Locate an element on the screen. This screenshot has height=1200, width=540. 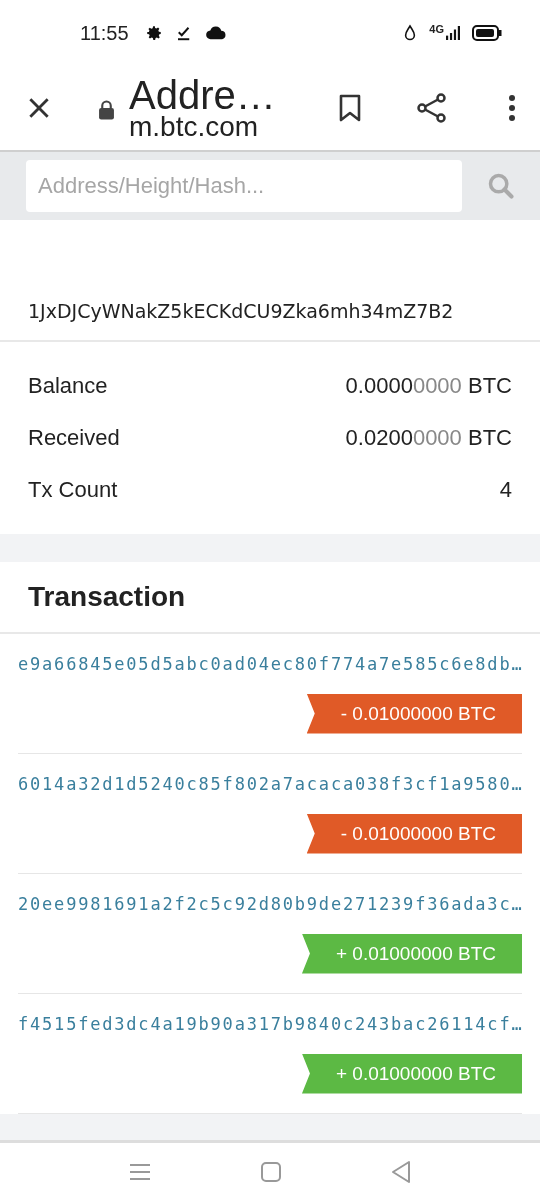
triangle-icon is located at coordinates (401, 1171).